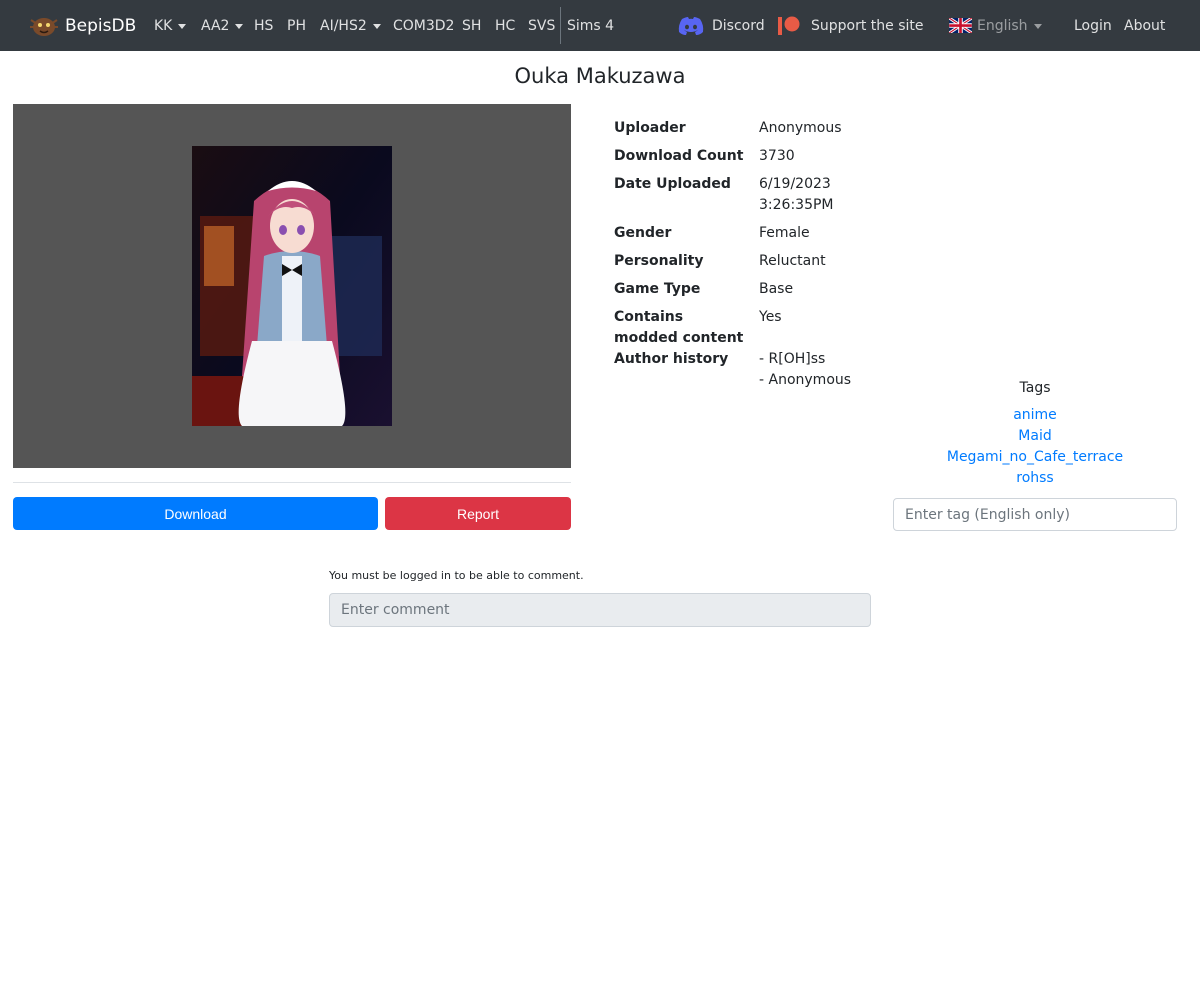  Describe the element at coordinates (776, 289) in the screenshot. I see `info-value-game-type: Base` at that location.